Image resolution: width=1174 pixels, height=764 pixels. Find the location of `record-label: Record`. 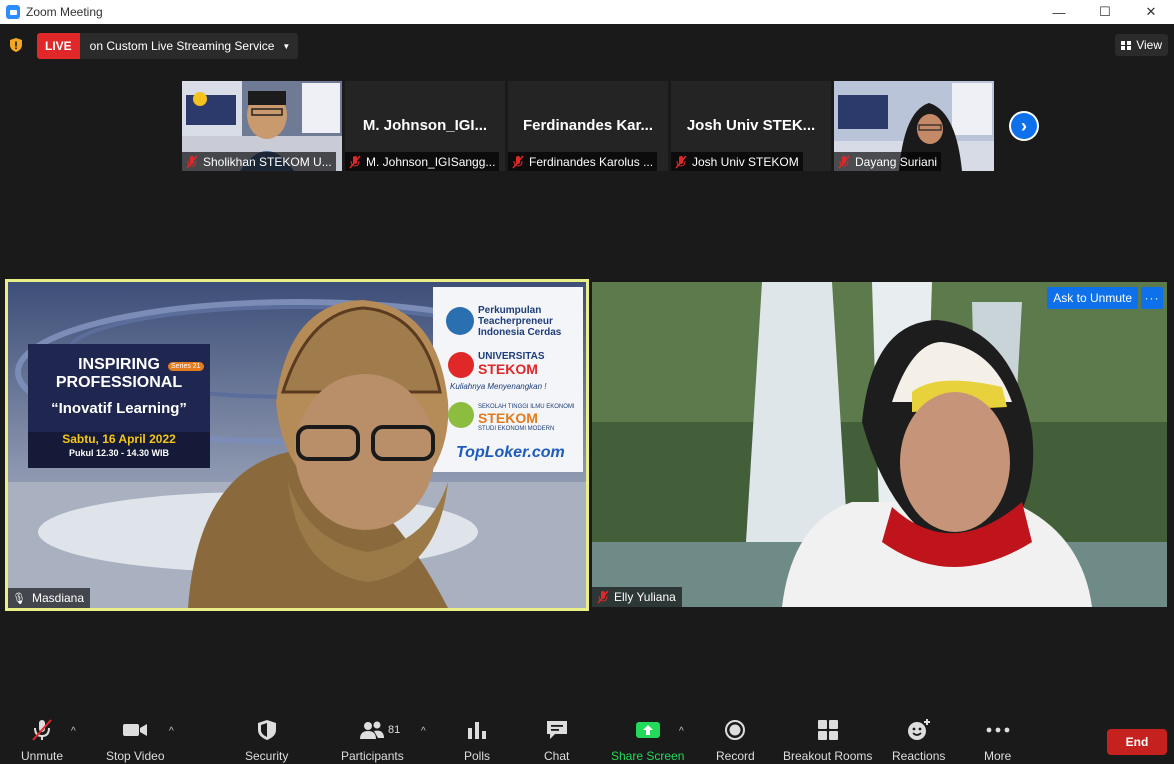

record-label: Record is located at coordinates (735, 756).